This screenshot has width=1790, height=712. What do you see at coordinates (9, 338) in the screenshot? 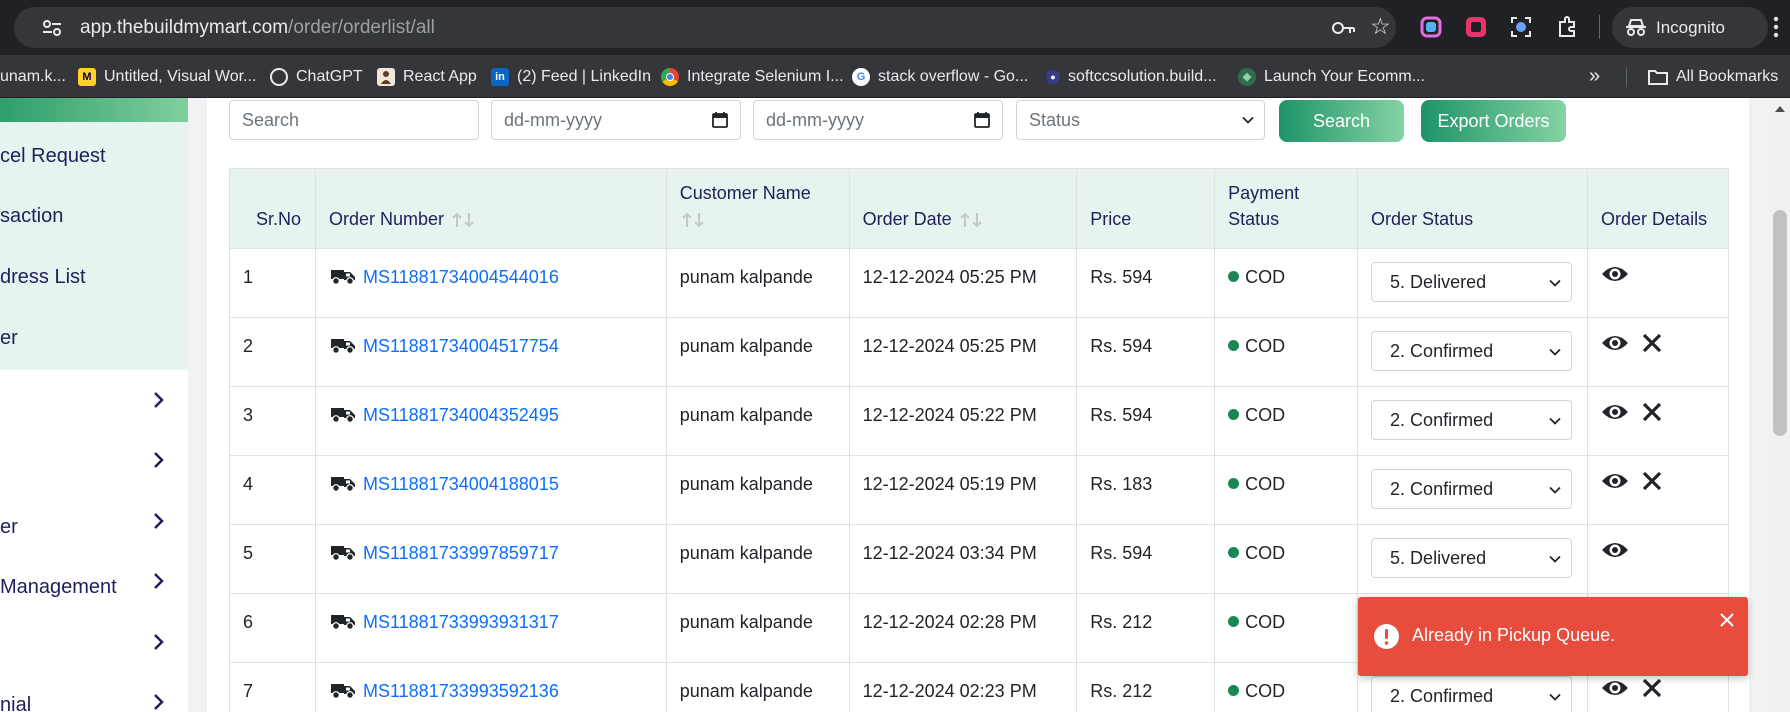
I see `sidebar-item-order: er` at bounding box center [9, 338].